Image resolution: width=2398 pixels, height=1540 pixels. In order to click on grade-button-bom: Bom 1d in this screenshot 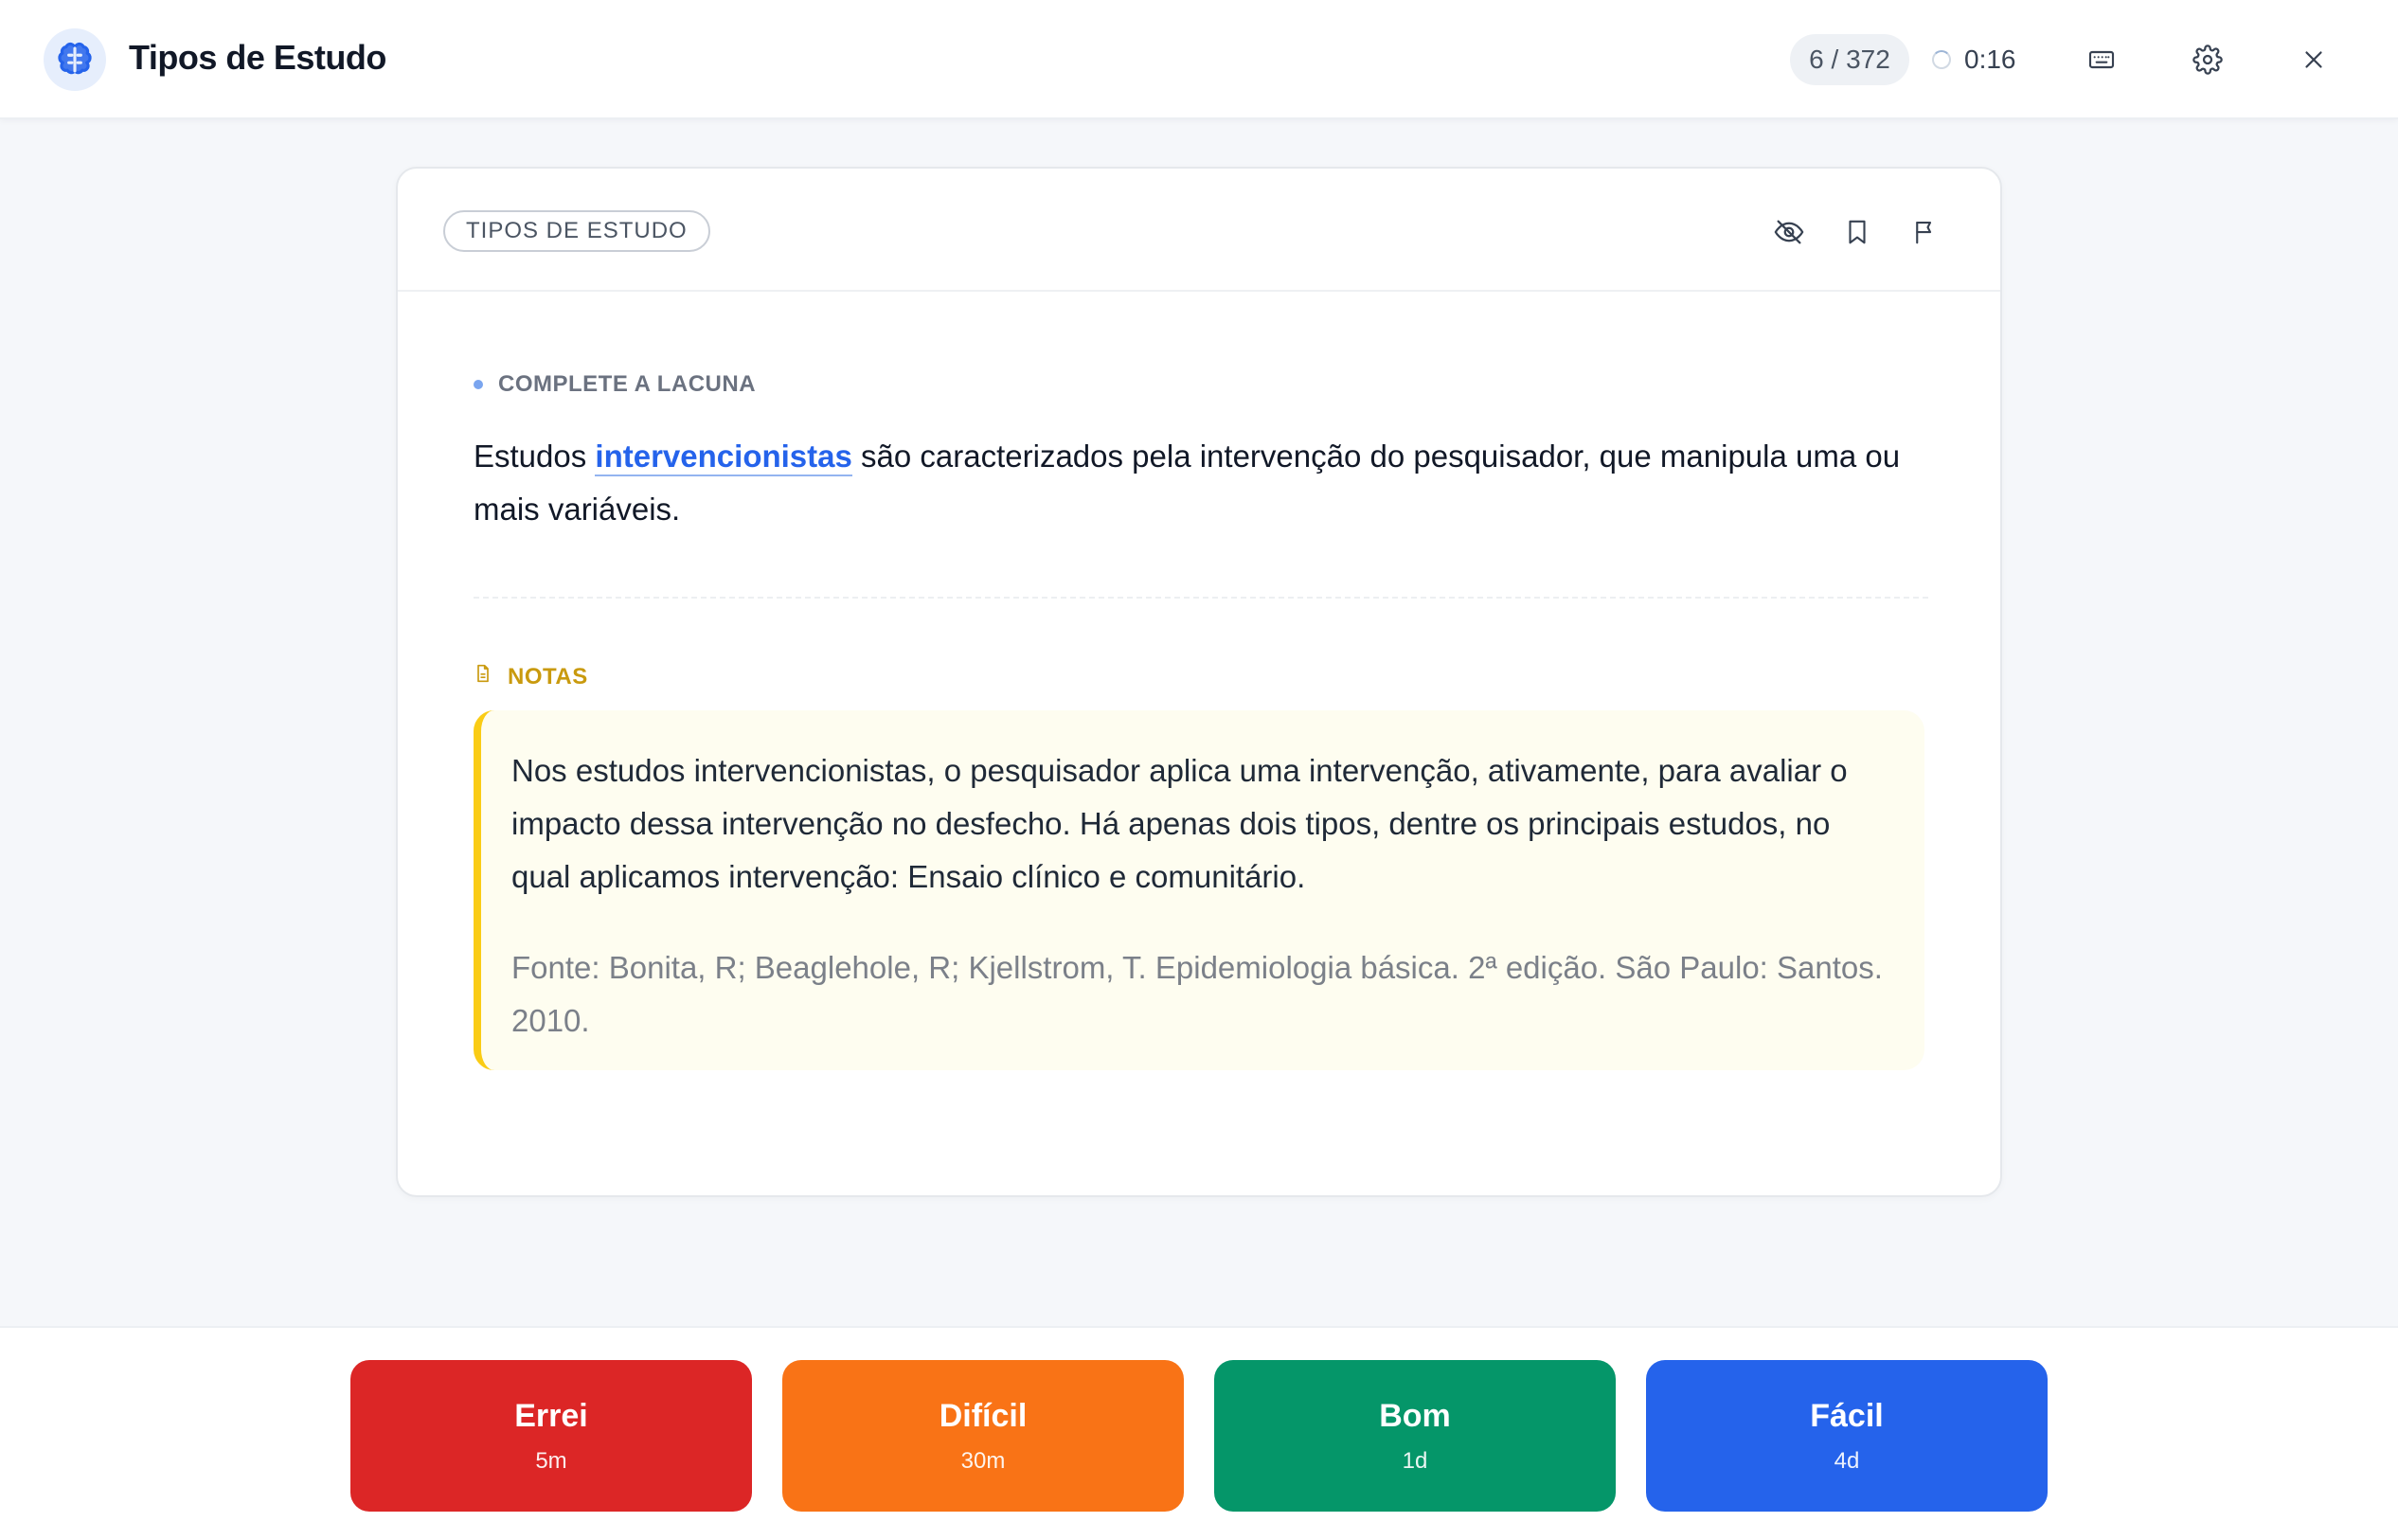, I will do `click(1415, 1436)`.